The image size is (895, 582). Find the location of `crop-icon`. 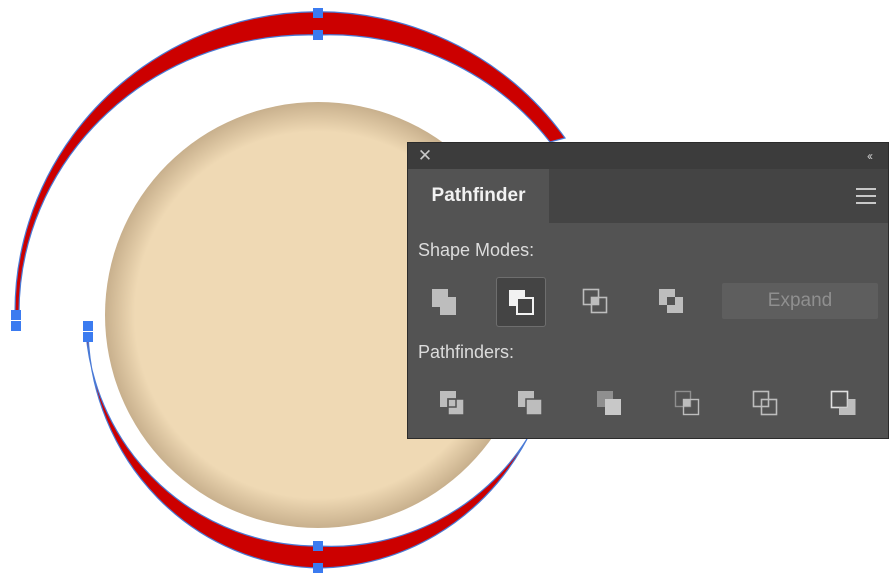

crop-icon is located at coordinates (687, 403).